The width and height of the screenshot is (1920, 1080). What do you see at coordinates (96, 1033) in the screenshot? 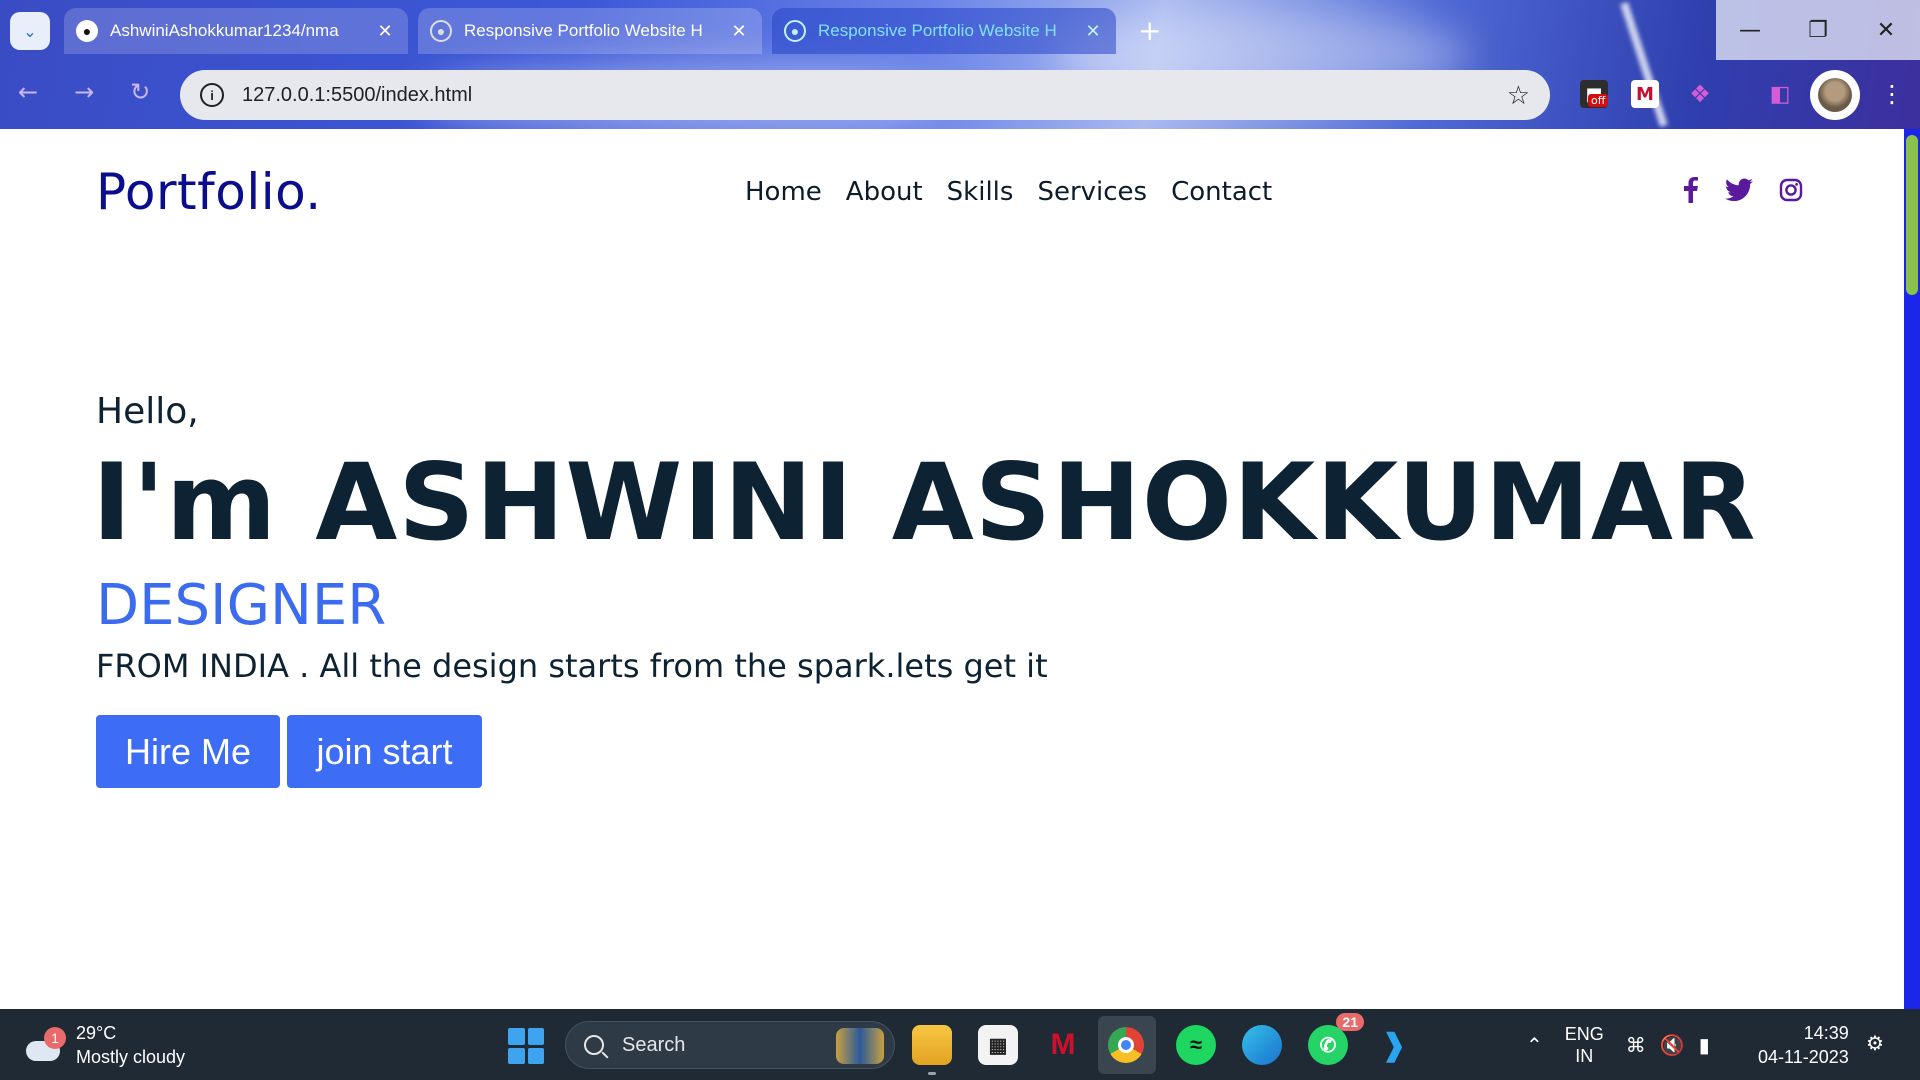
I see `weather-temperature: 29°C` at bounding box center [96, 1033].